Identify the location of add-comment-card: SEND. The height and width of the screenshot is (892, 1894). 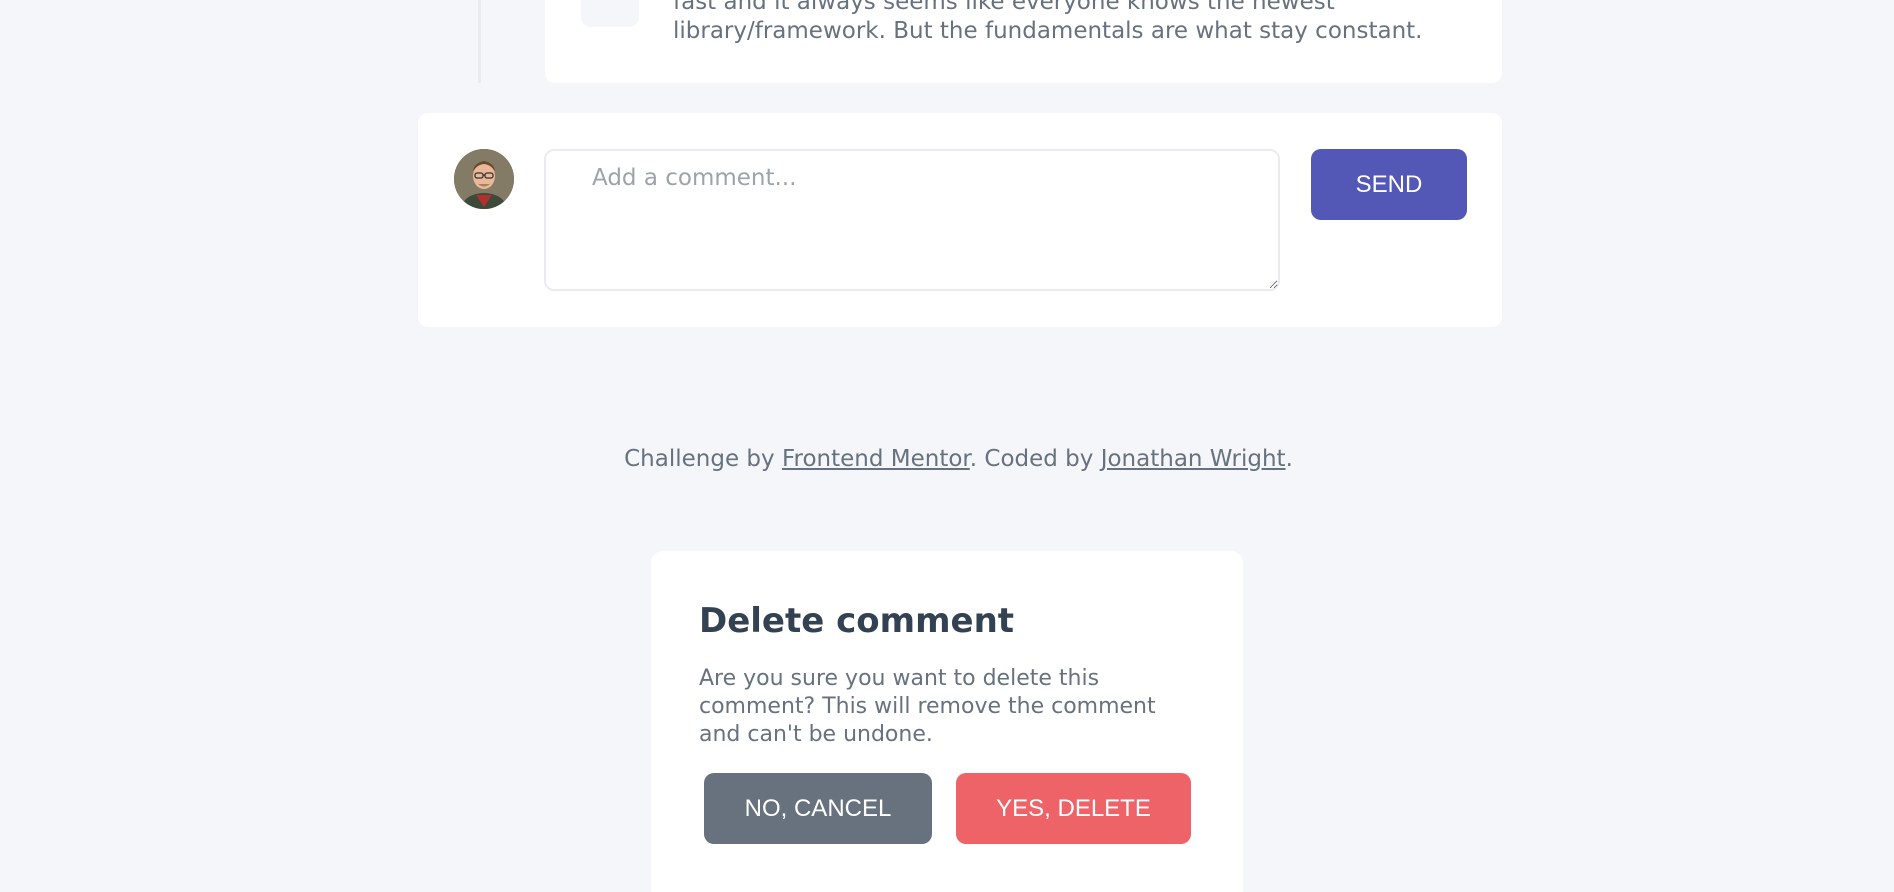
(960, 220).